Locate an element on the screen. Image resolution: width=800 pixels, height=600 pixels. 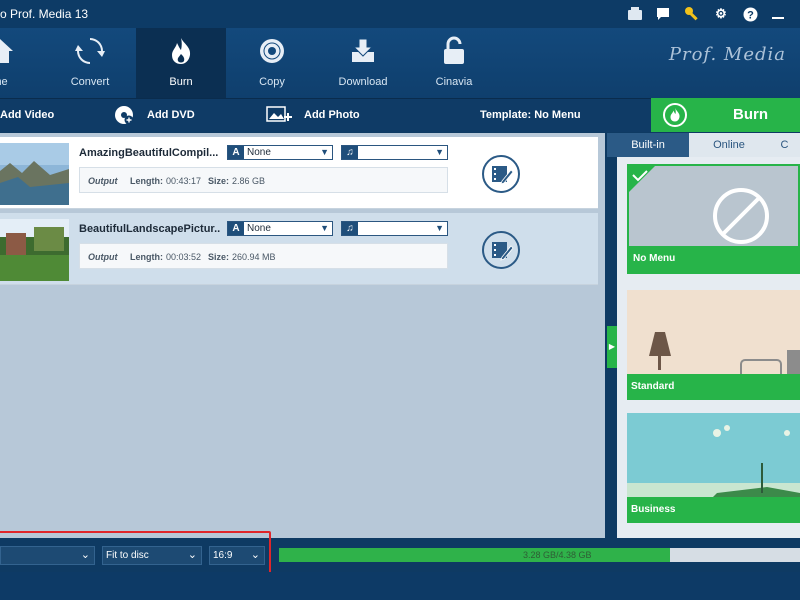
template-label: No Menu is located at coordinates (713, 259).